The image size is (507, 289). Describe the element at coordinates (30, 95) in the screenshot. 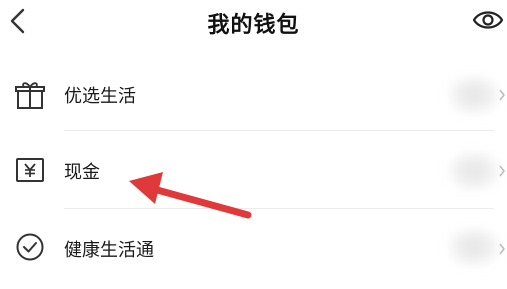

I see `gift-icon` at that location.